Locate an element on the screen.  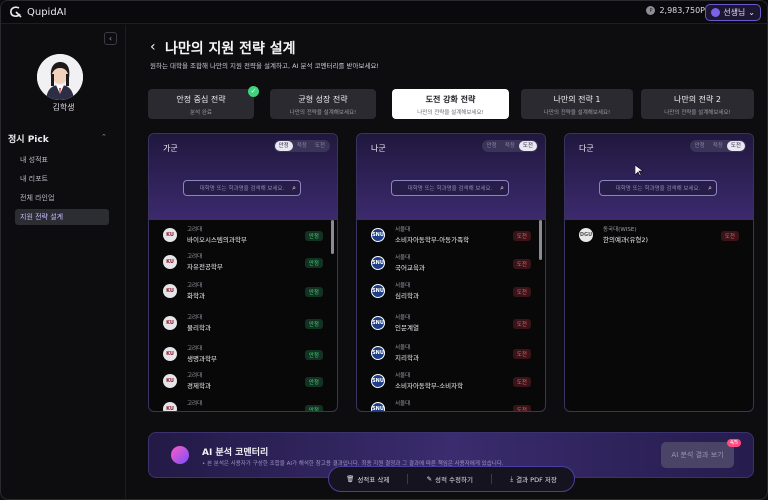
view-ai-result-button: AI 분석 결과 보기 is located at coordinates (697, 455).